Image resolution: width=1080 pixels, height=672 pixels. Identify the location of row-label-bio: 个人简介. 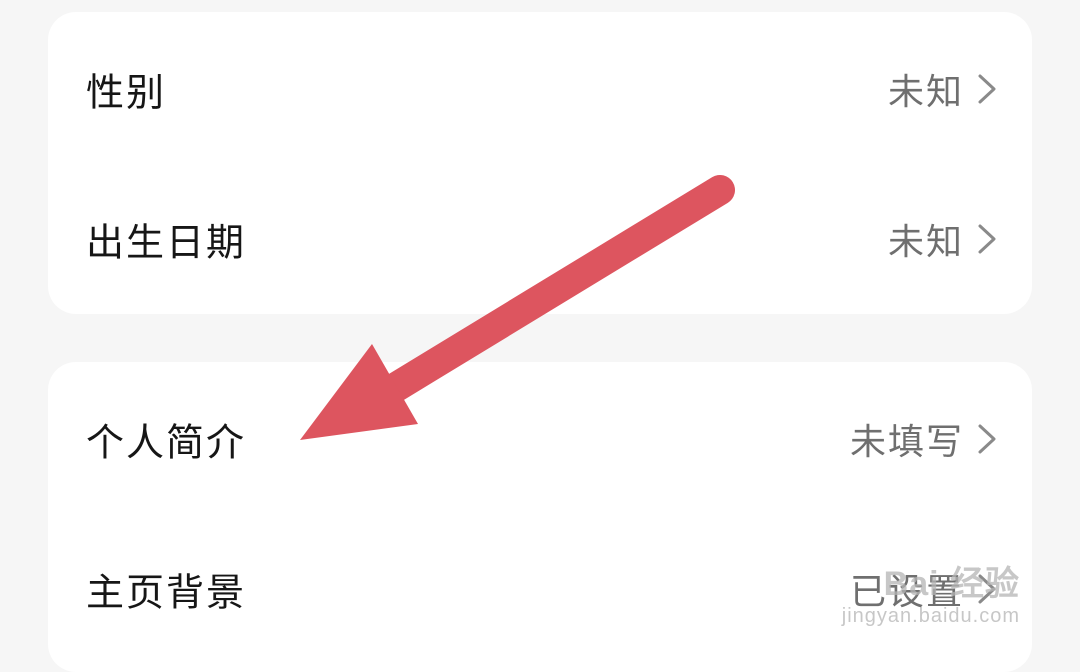
(166, 442).